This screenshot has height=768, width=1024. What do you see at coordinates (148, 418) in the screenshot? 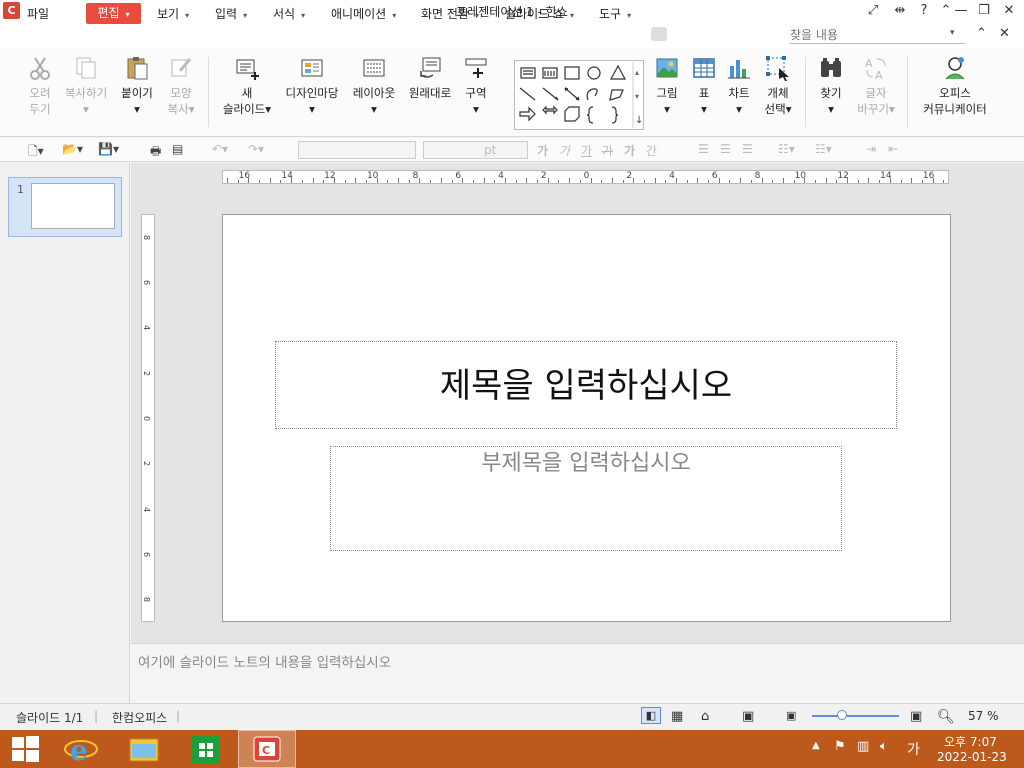
I see `vertical-ruler: 8 6 4 2 0 2 4 6 8` at bounding box center [148, 418].